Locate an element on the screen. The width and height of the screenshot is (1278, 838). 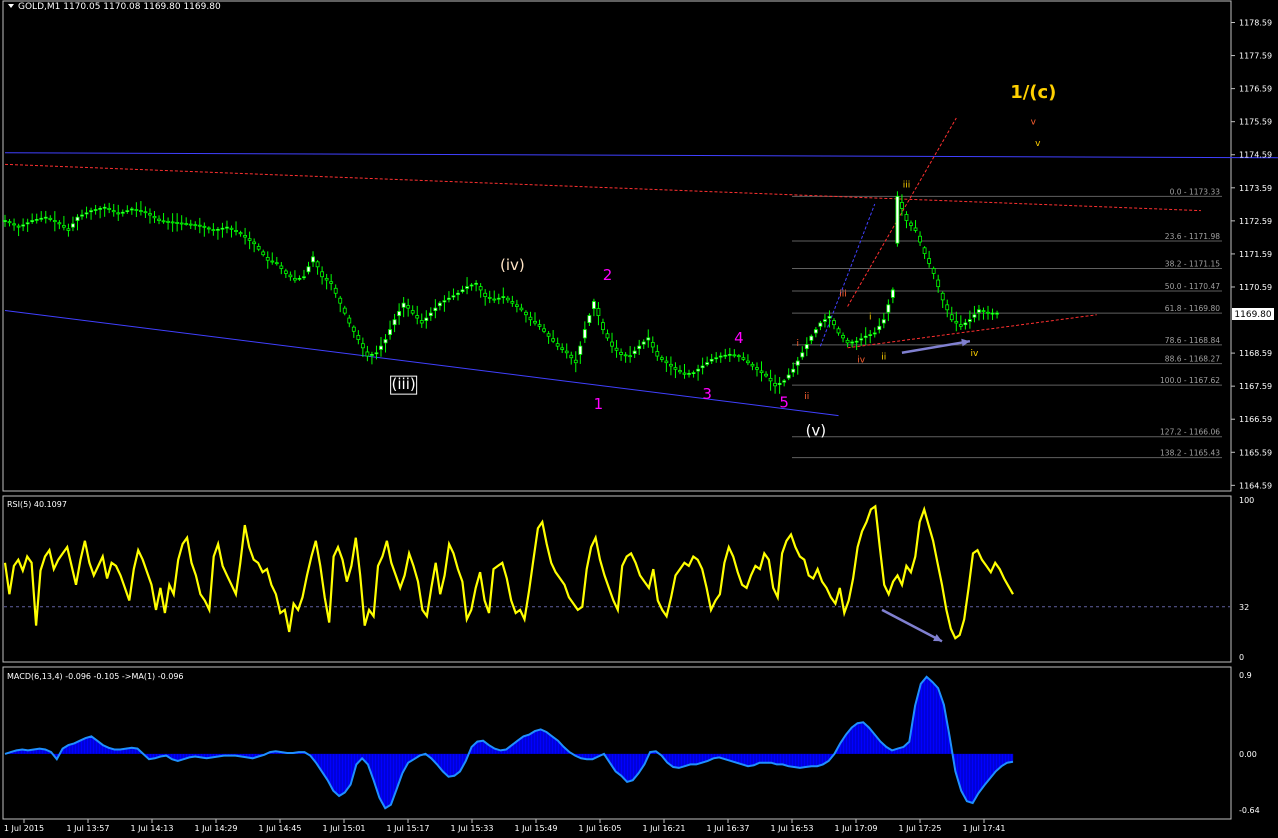
fib-label-3: 50.0 - 1170.47 is located at coordinates (1192, 286).